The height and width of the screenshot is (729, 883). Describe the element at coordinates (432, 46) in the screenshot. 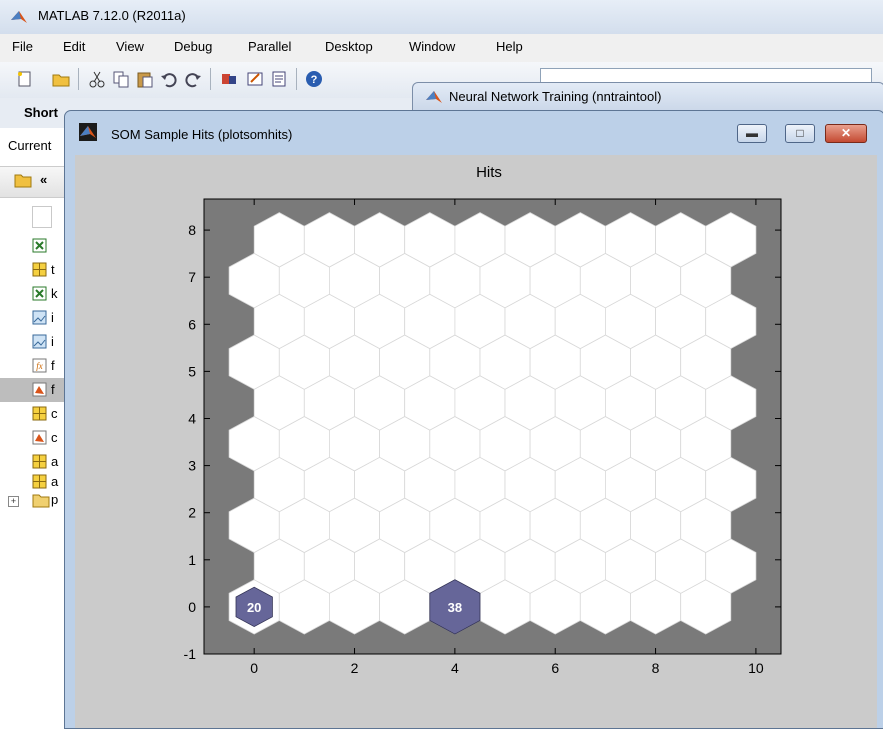

I see `menu-window: Window` at that location.